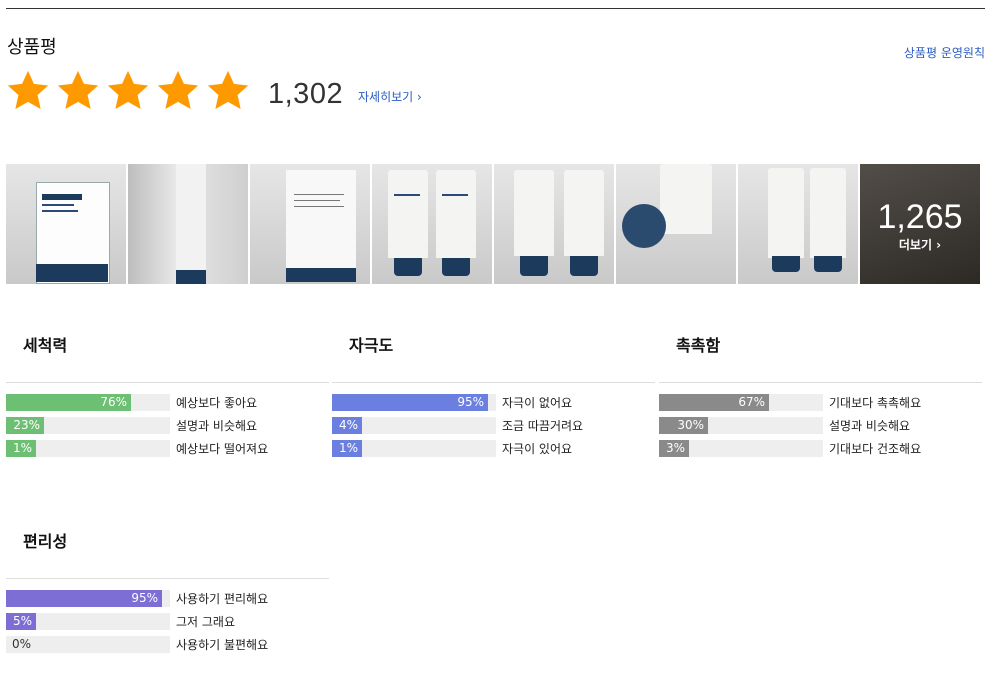 The image size is (989, 690). I want to click on survey-row: 30% 설명과 비슷해요, so click(784, 425).